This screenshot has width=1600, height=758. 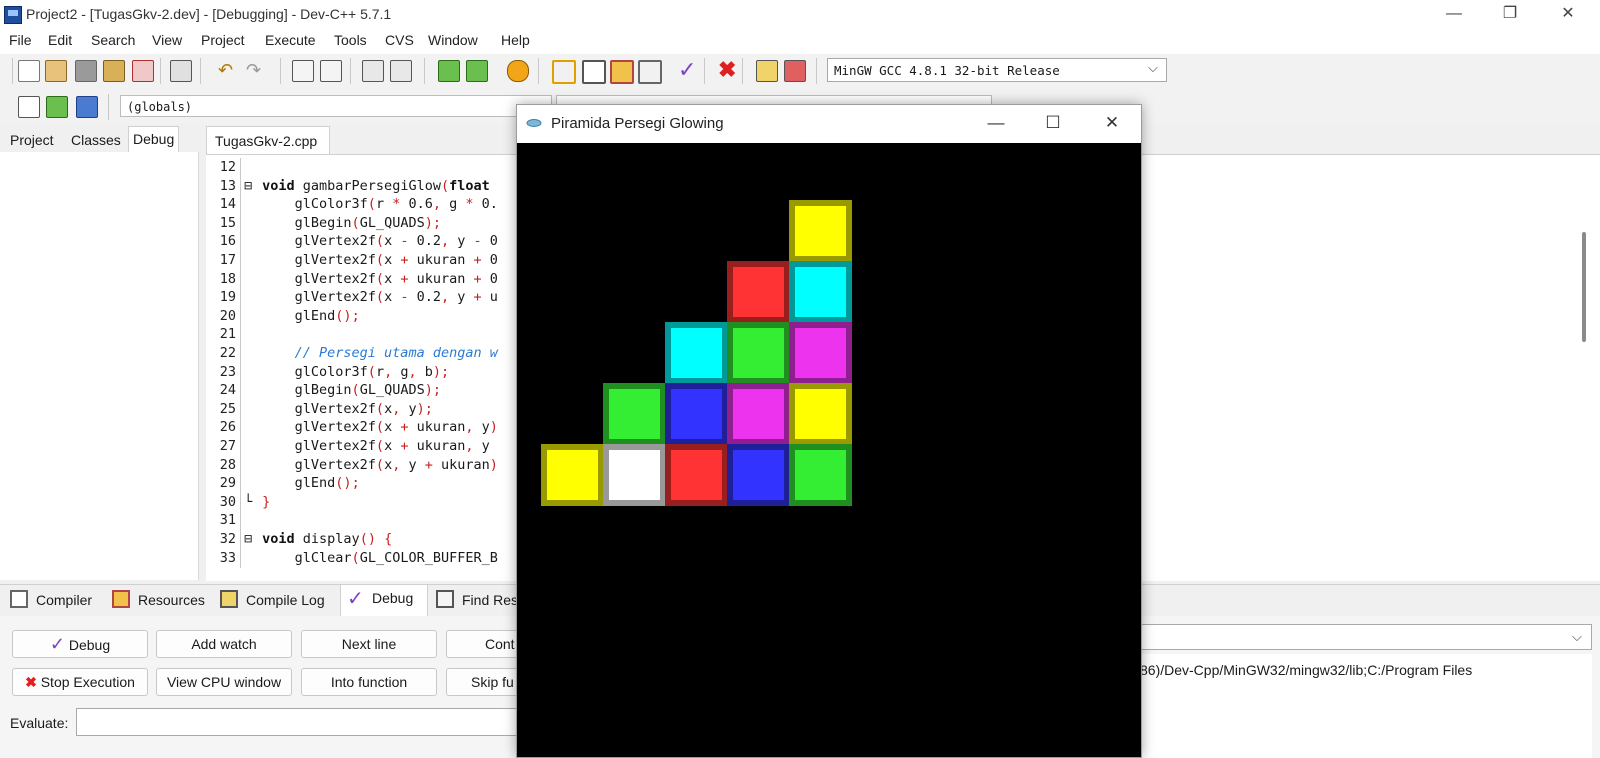 I want to click on code-line: 17 glVertex2f(x + ukuran + 0, so click(x=366, y=260).